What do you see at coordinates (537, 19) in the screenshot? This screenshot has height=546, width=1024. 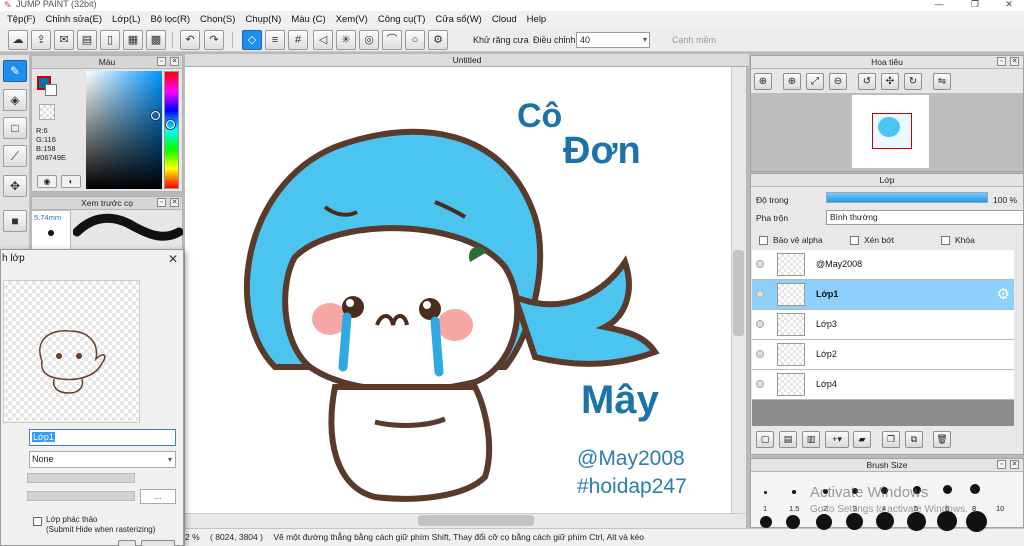 I see `menu-help: Help` at bounding box center [537, 19].